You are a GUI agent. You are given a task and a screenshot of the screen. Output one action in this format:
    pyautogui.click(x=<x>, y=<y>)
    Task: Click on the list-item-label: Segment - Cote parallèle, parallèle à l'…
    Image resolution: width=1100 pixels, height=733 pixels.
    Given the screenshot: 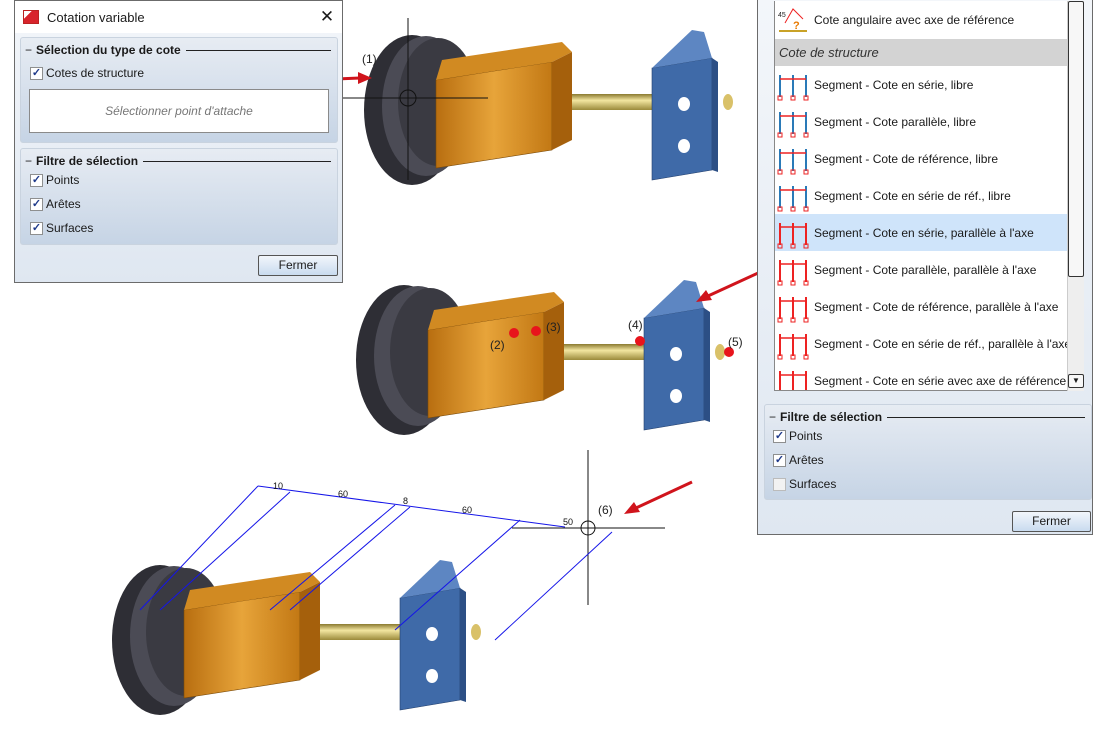 What is the action you would take?
    pyautogui.click(x=925, y=269)
    